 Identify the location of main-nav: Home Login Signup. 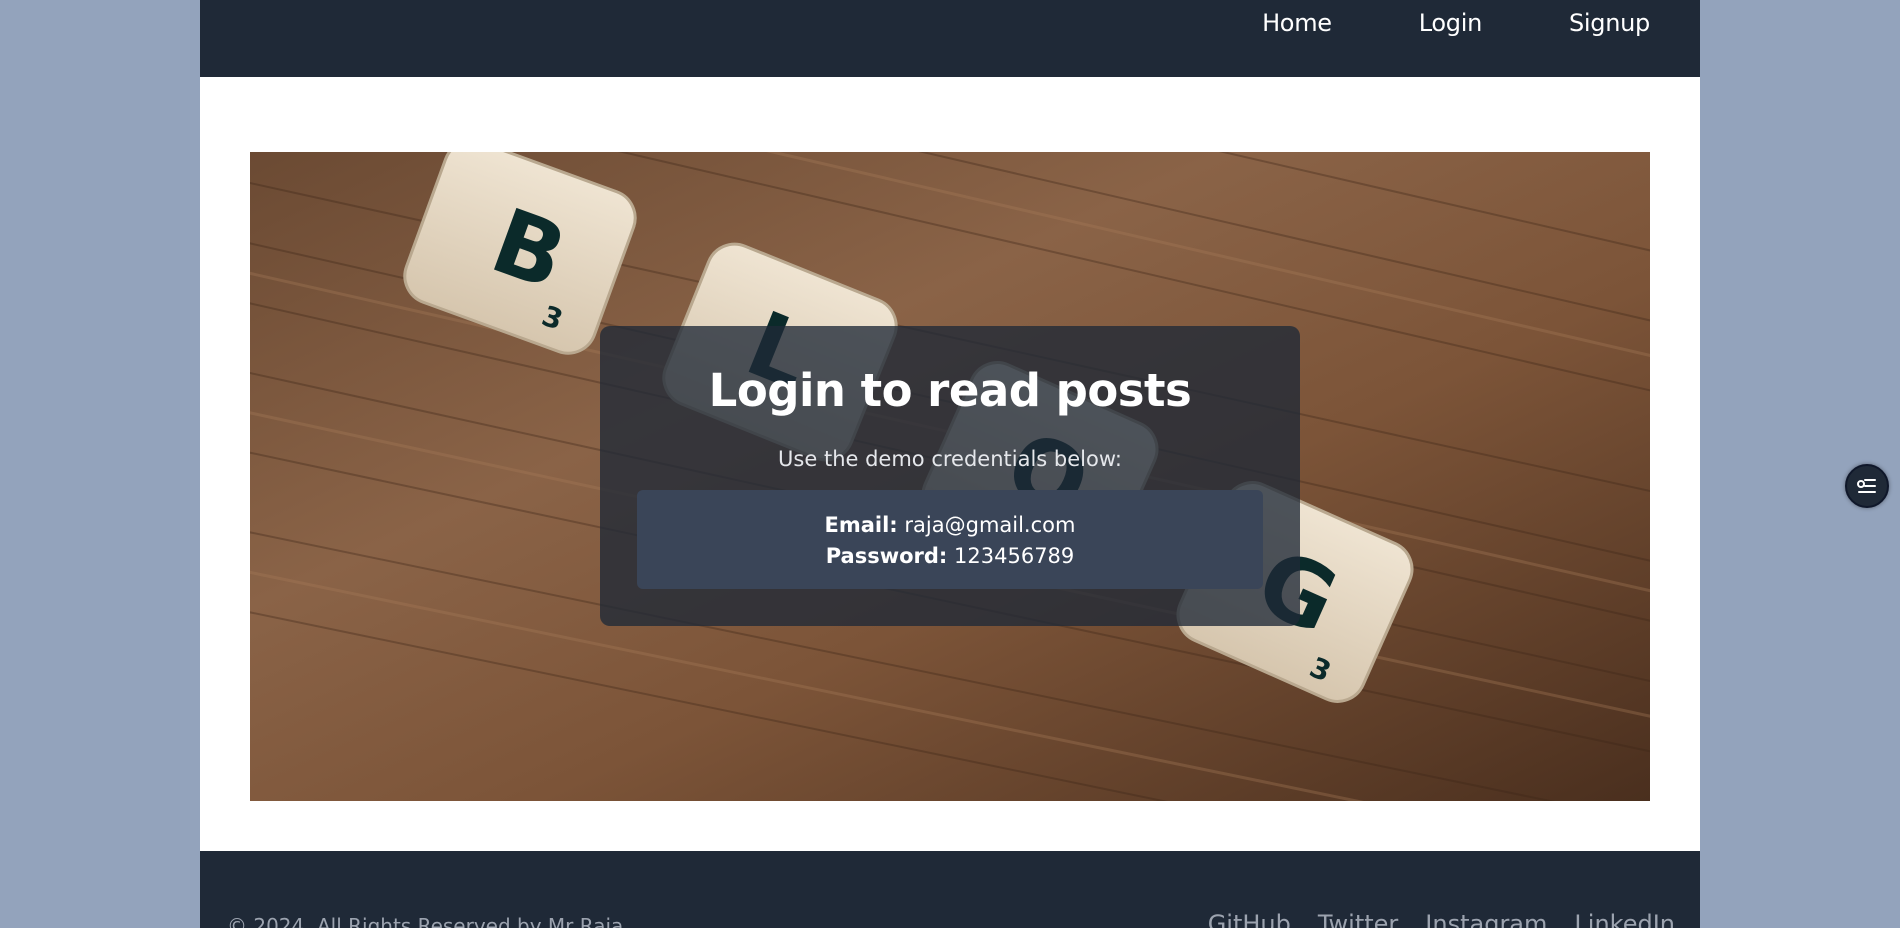
(1456, 23).